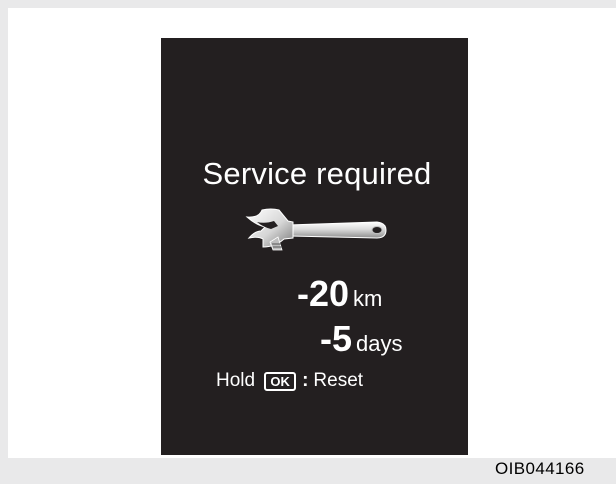 The height and width of the screenshot is (484, 616). What do you see at coordinates (540, 468) in the screenshot?
I see `figure-code: OIB044166` at bounding box center [540, 468].